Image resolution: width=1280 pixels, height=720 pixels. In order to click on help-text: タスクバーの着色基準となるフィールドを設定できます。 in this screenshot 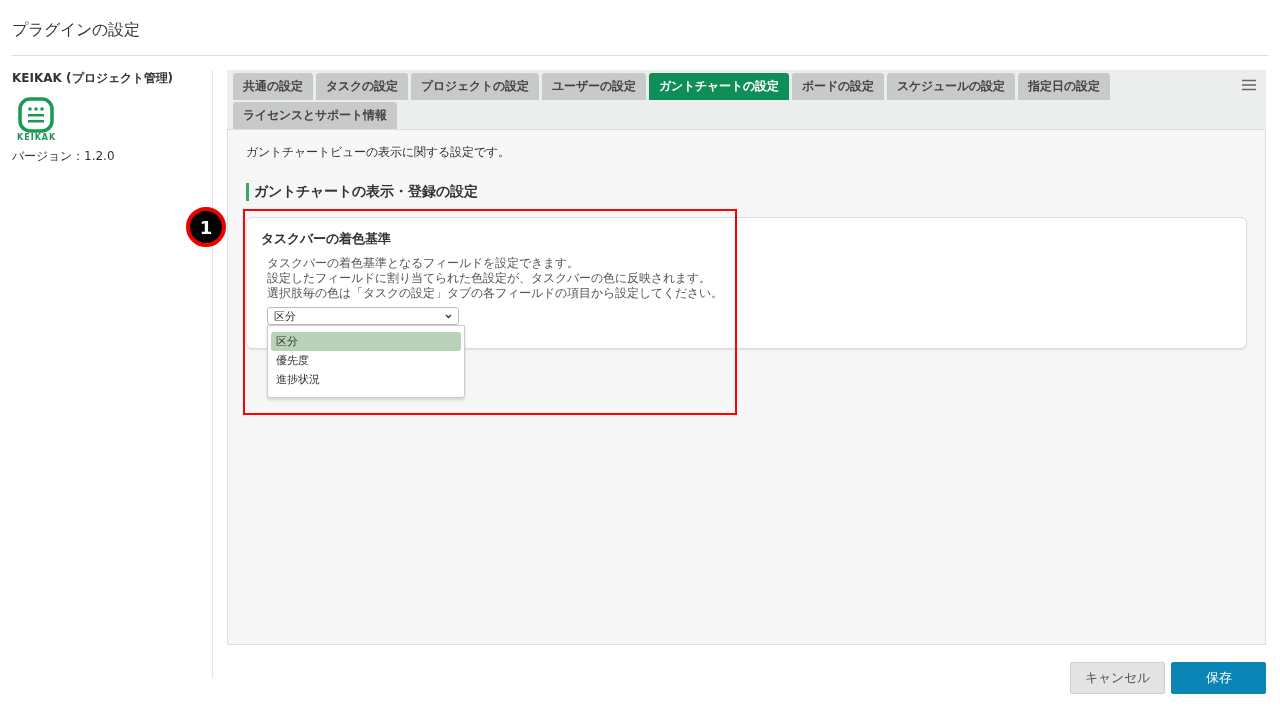, I will do `click(423, 263)`.